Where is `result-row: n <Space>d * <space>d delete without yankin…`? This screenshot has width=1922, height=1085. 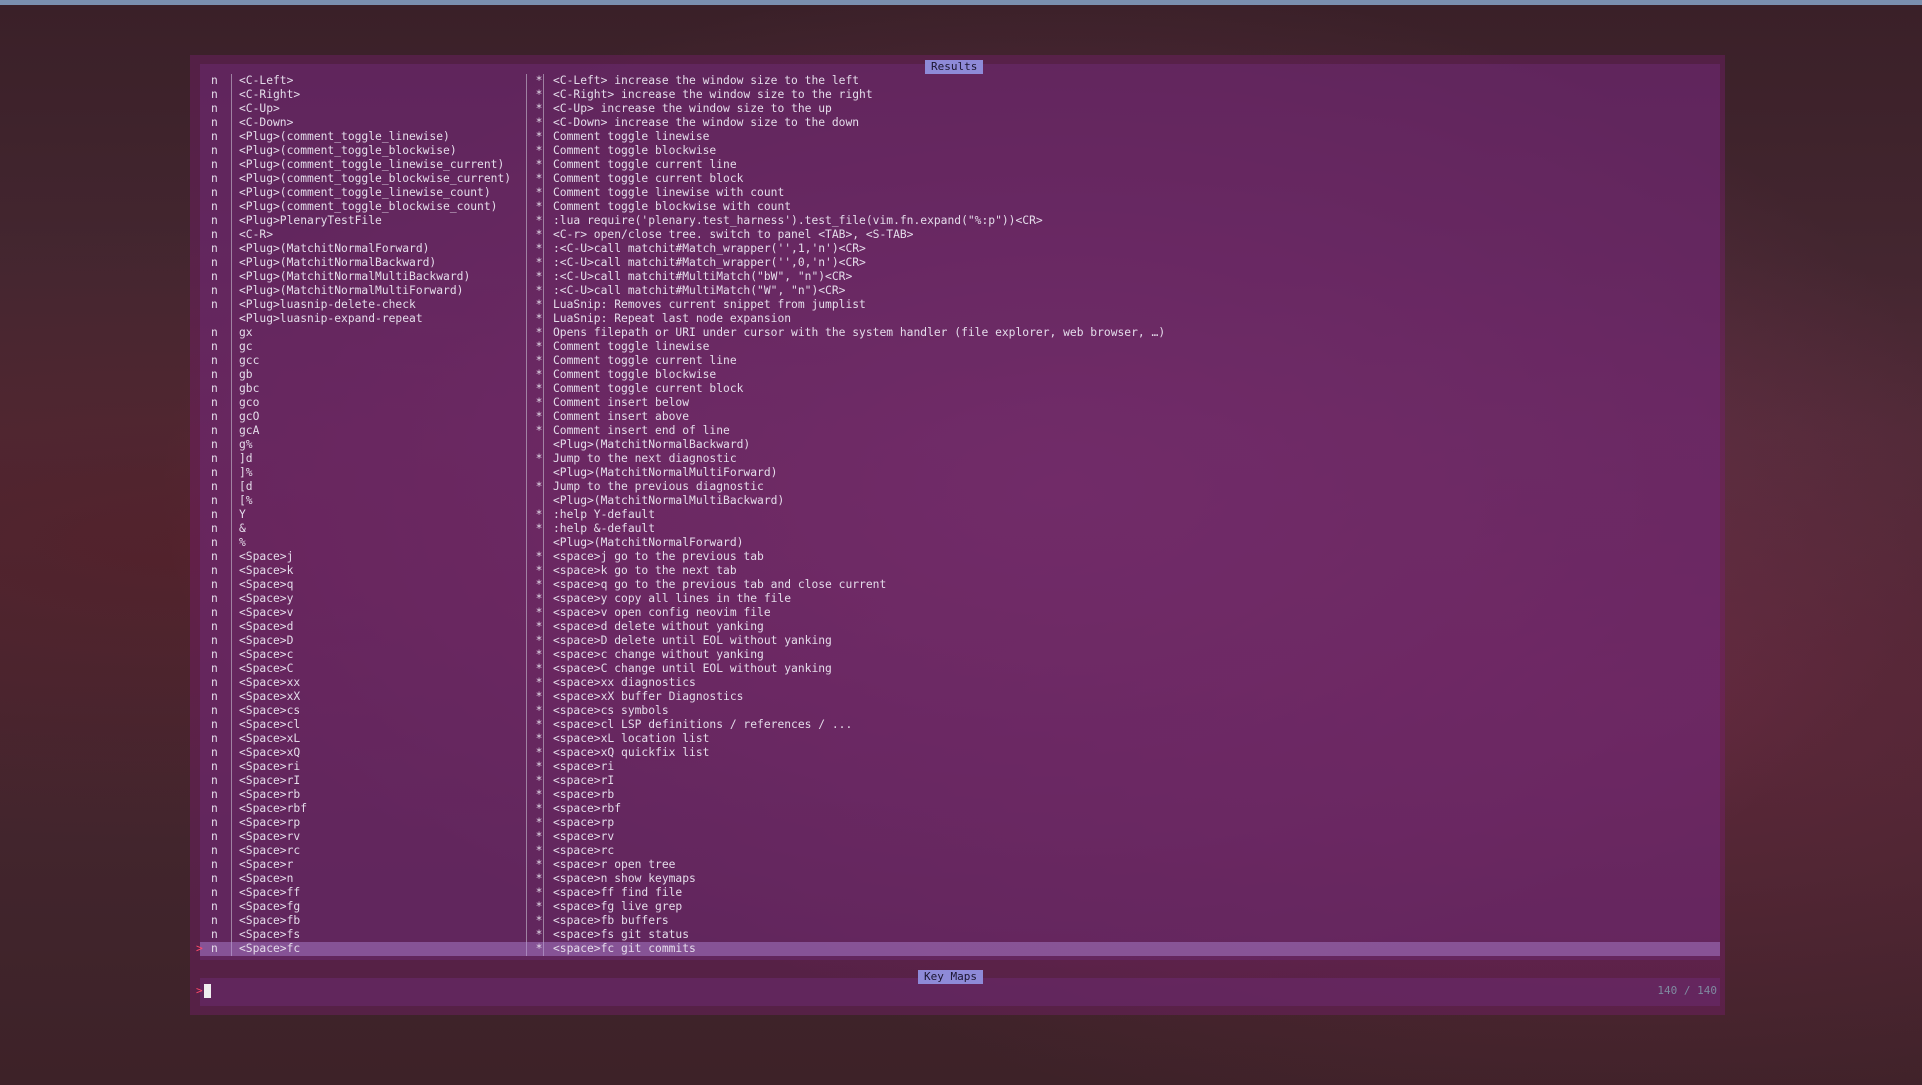
result-row: n <Space>d * <space>d delete without yankin… is located at coordinates (960, 627).